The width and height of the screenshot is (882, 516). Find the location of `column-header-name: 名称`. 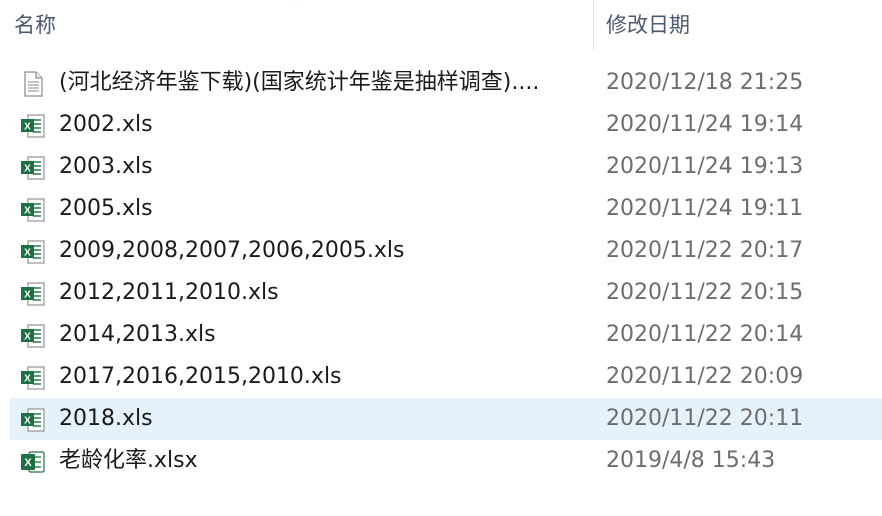

column-header-name: 名称 is located at coordinates (301, 25).